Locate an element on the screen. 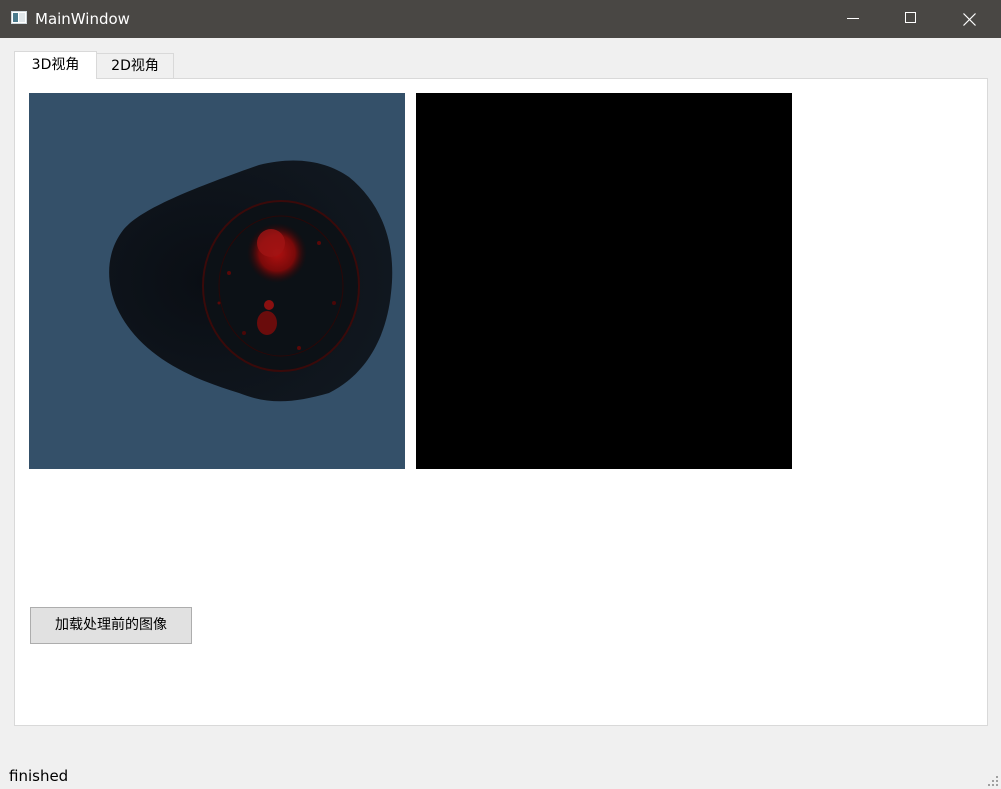  maximize-icon is located at coordinates (910, 17).